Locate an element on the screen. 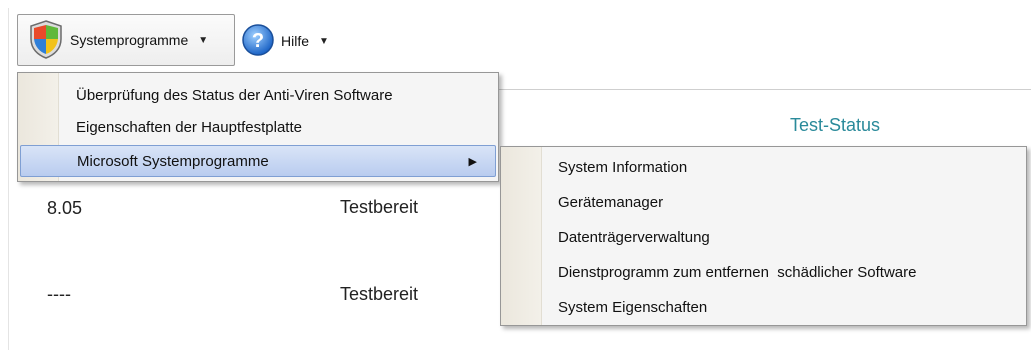 The image size is (1031, 350). windows-security-shield-icon is located at coordinates (46, 40).